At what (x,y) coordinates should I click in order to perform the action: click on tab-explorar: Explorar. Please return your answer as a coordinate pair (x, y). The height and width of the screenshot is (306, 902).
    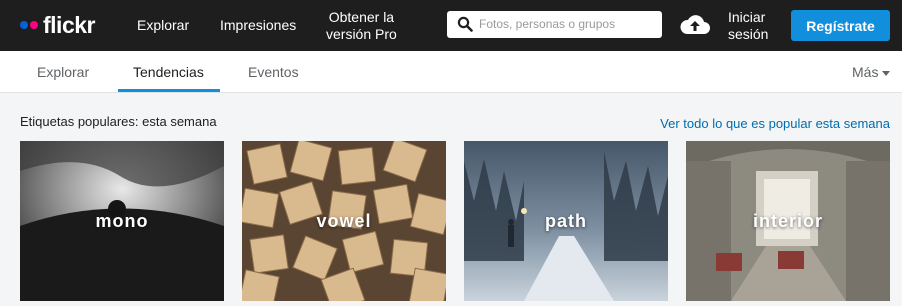
    Looking at the image, I should click on (63, 72).